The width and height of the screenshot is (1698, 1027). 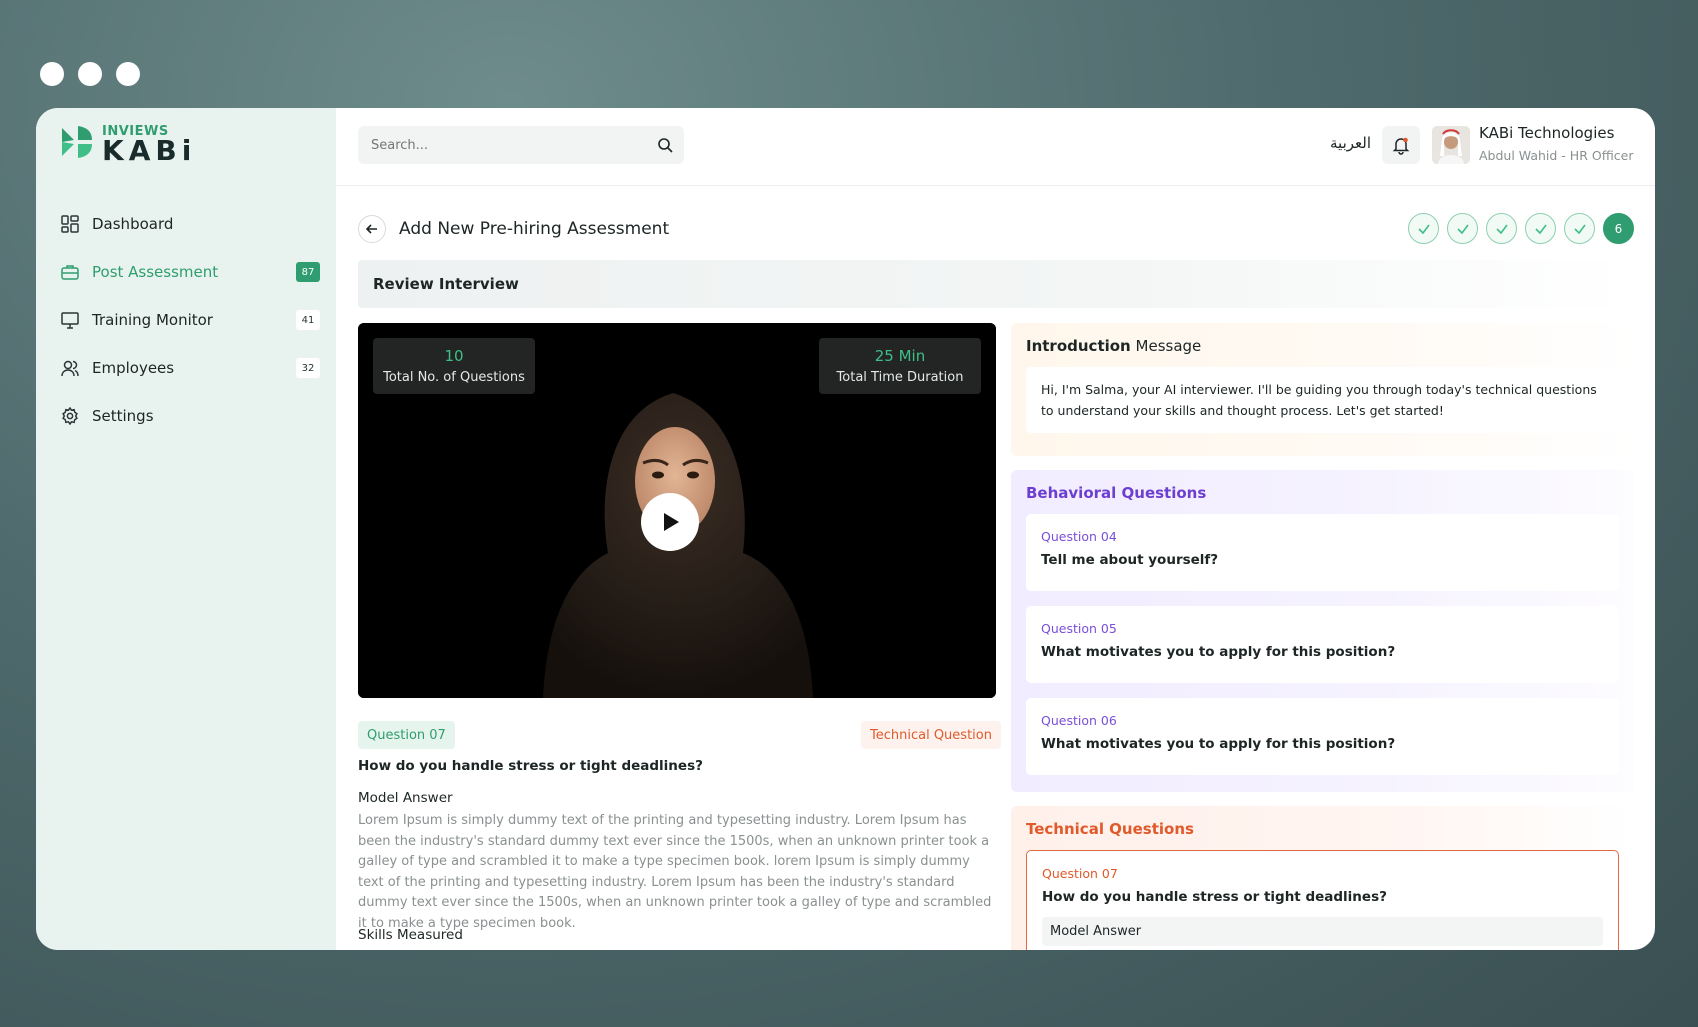 I want to click on arrow-left-icon, so click(x=371, y=229).